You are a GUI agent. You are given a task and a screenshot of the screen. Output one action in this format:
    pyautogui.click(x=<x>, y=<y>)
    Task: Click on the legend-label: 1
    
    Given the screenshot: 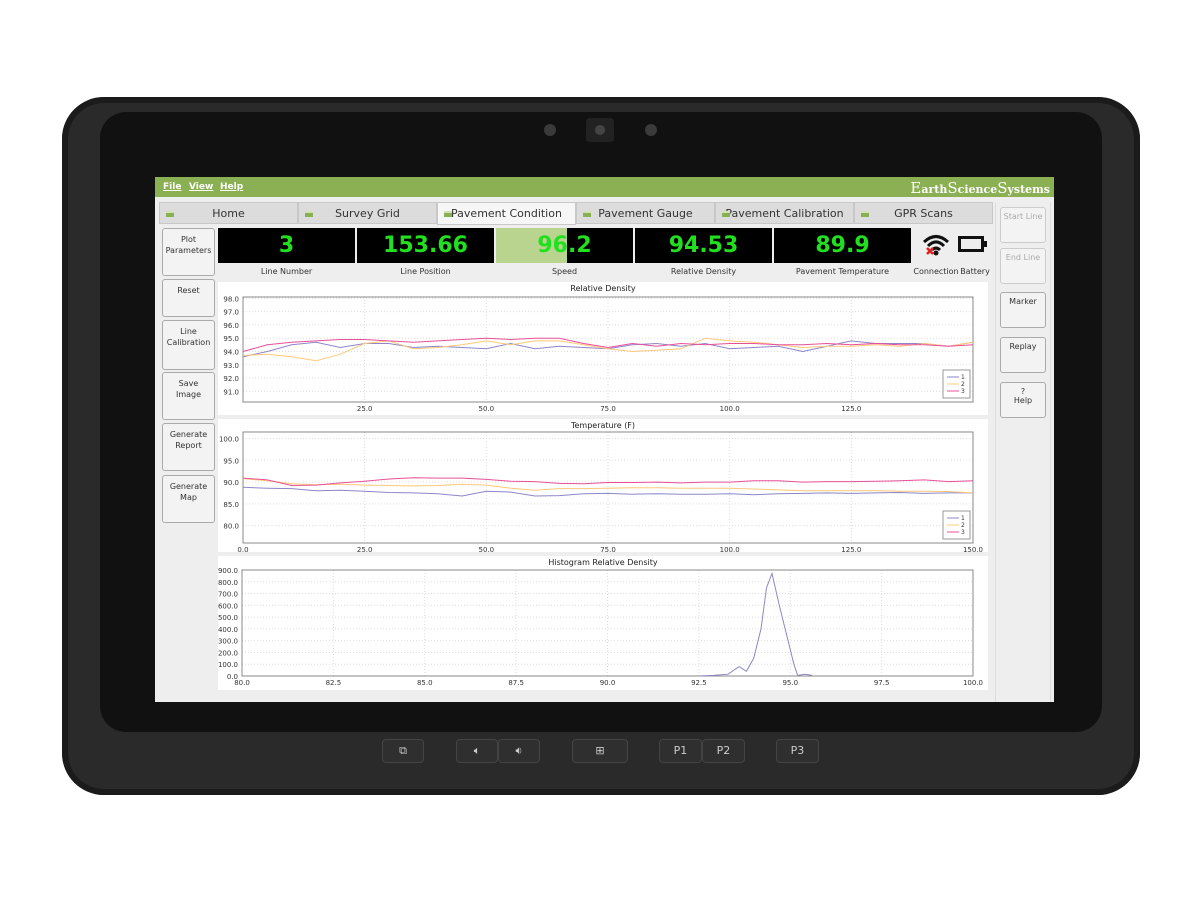 What is the action you would take?
    pyautogui.click(x=963, y=377)
    